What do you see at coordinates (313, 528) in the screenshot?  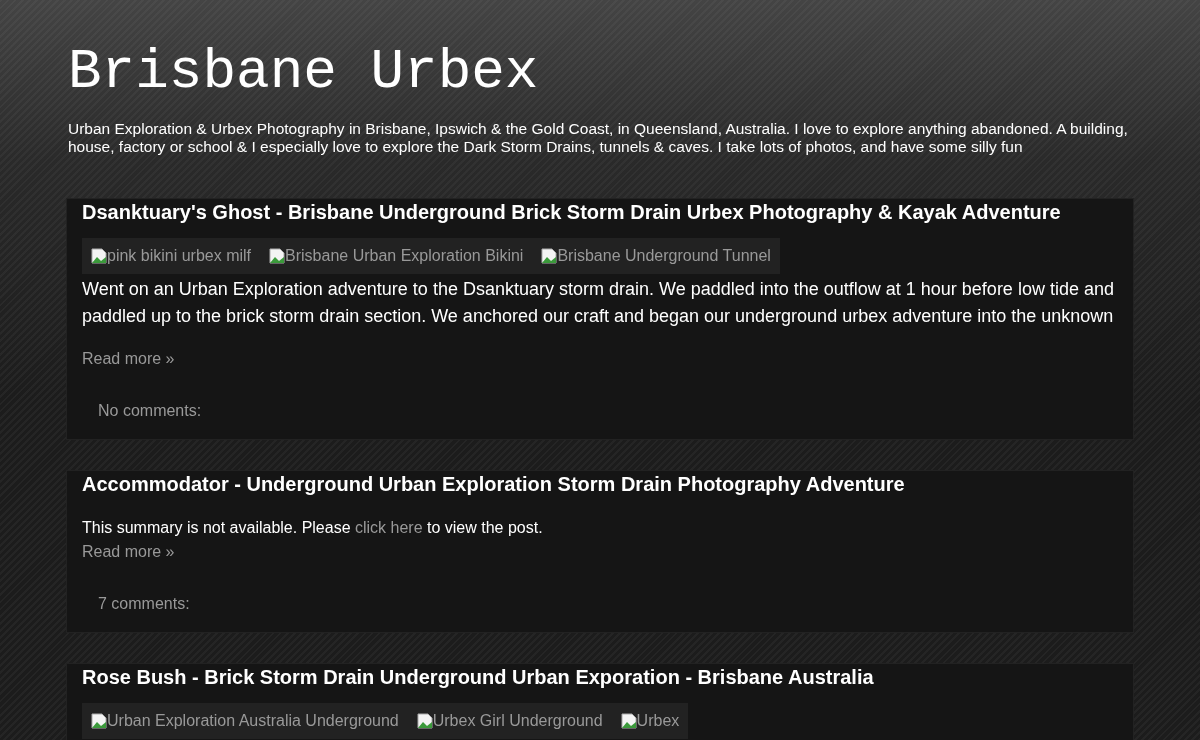 I see `post-summary: This summary is not available. Please click here to view the post.` at bounding box center [313, 528].